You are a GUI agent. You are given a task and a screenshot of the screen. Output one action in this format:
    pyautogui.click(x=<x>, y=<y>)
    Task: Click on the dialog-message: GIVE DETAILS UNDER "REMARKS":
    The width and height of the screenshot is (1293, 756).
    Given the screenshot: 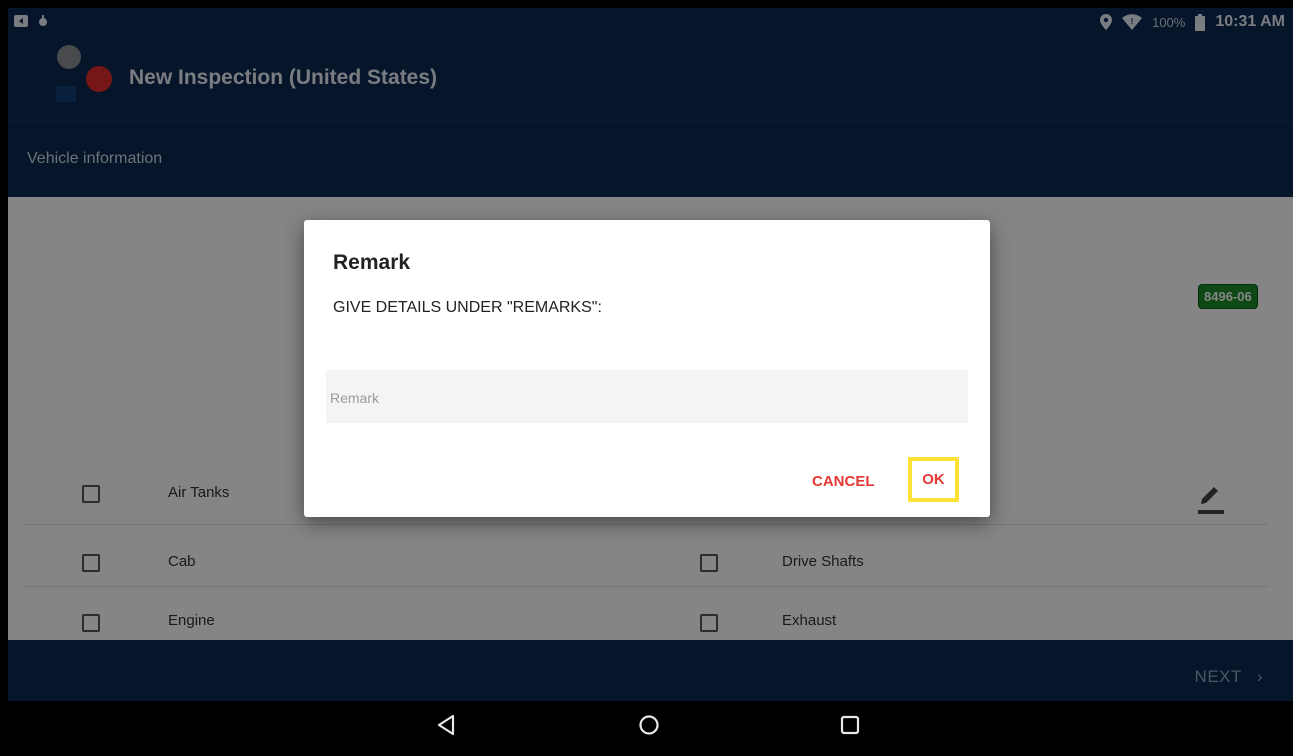 What is the action you would take?
    pyautogui.click(x=467, y=307)
    